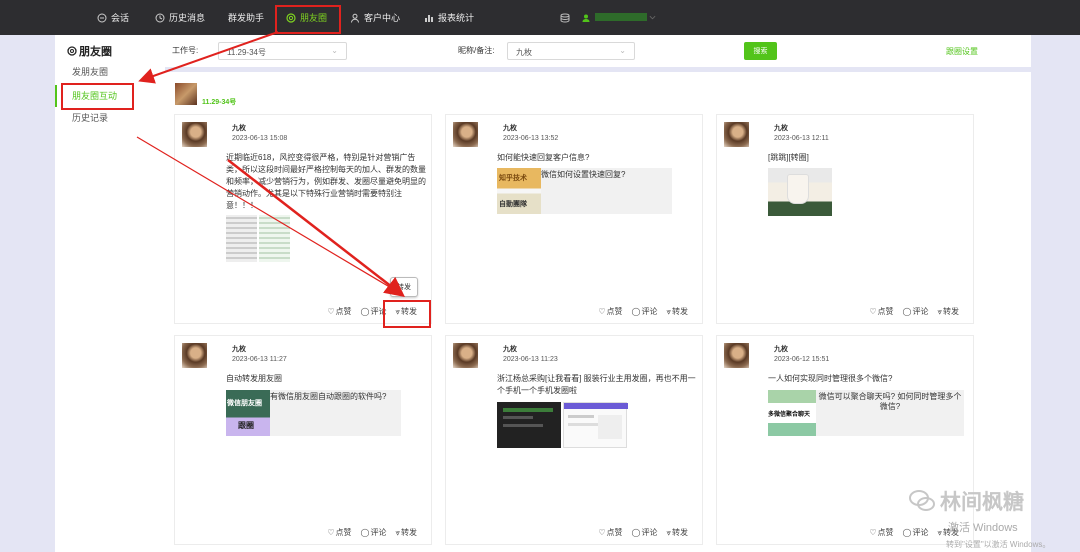 The image size is (1080, 552). I want to click on post-actions: ♡ 点赞 ◯ 评论 ⩔ 转发, so click(914, 311).